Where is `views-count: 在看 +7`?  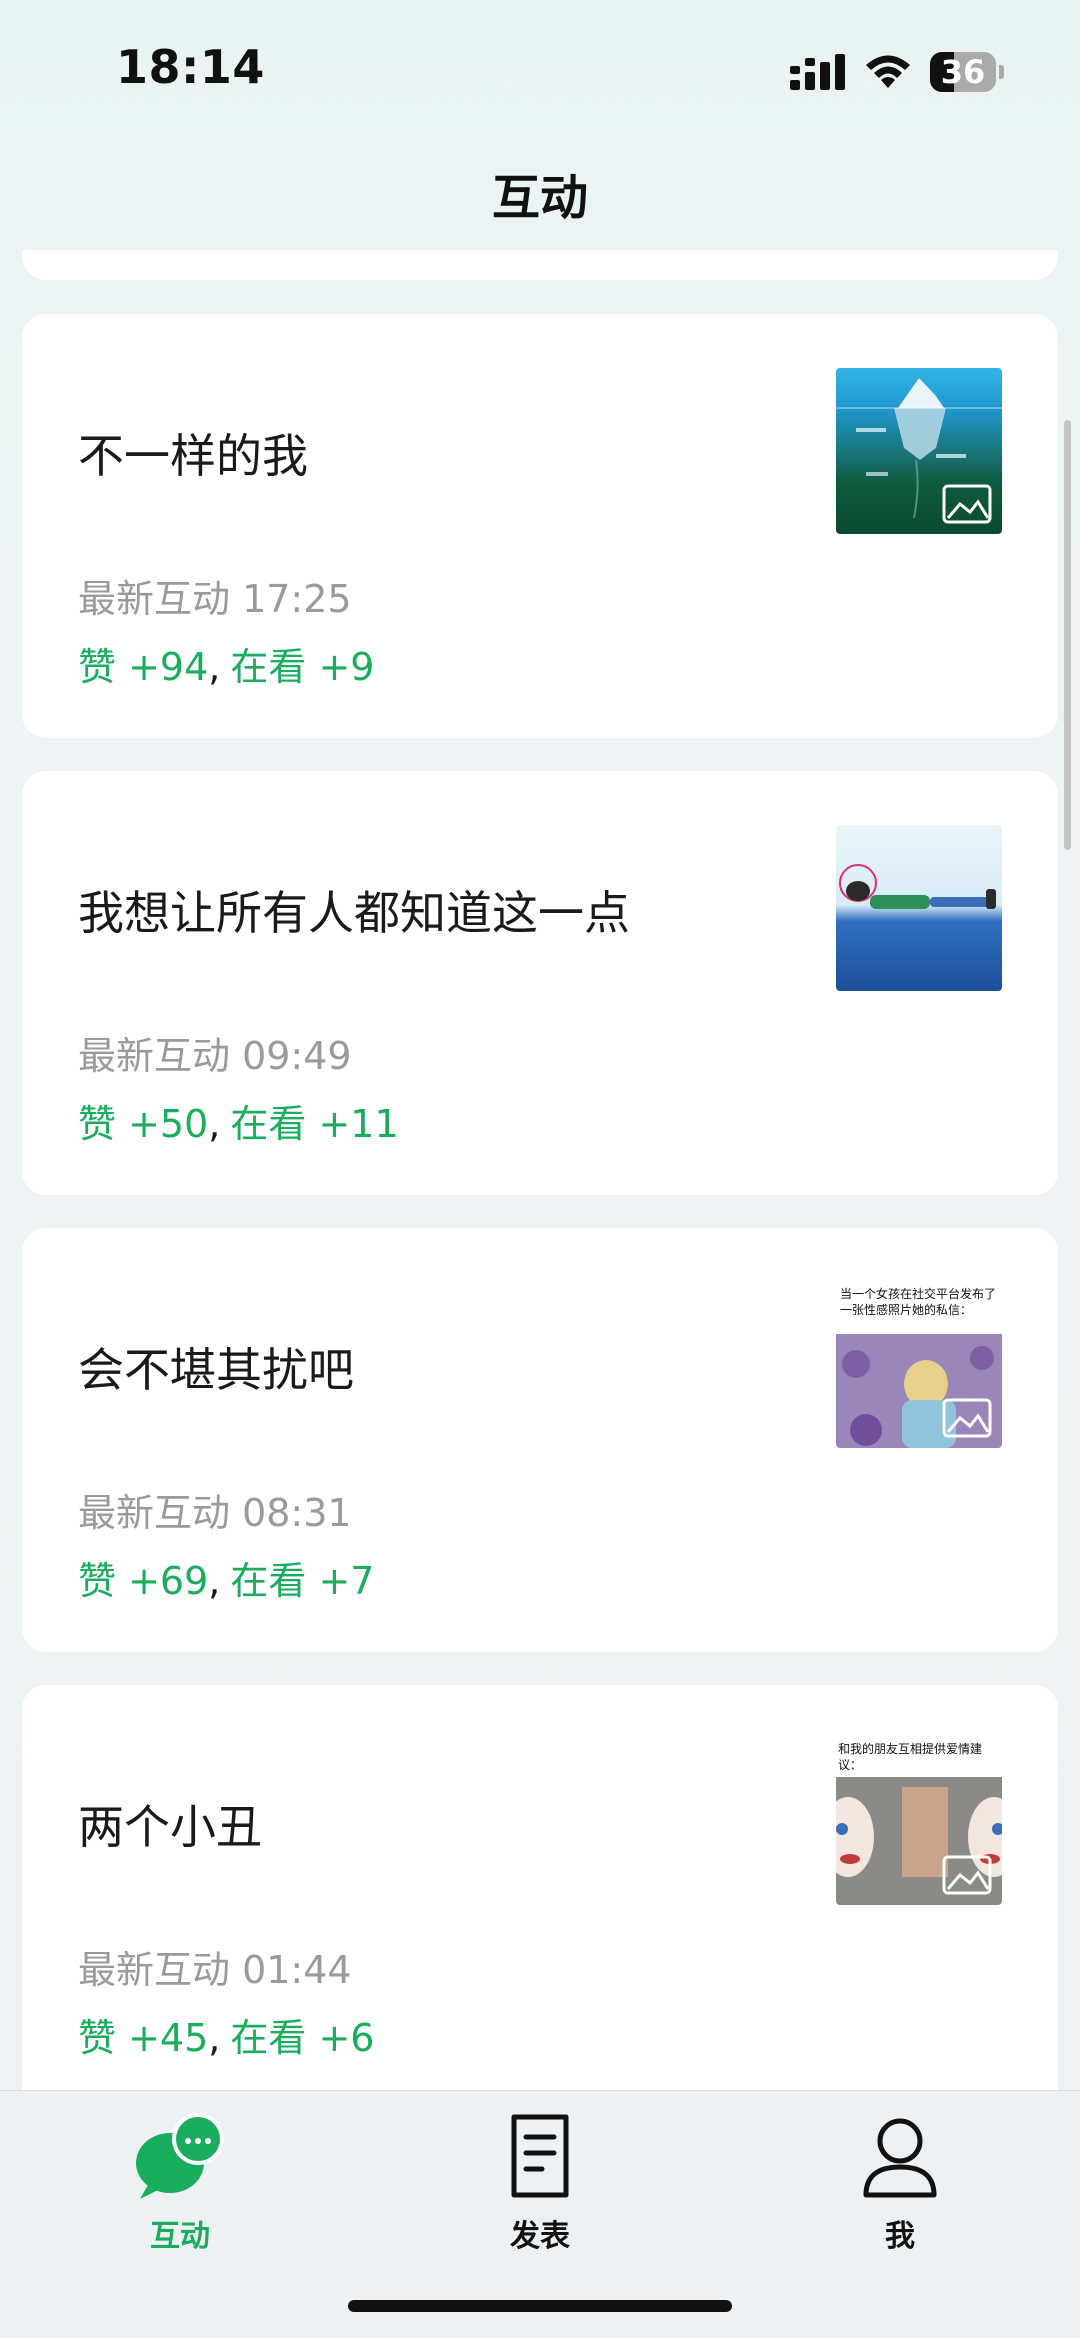 views-count: 在看 +7 is located at coordinates (302, 1581).